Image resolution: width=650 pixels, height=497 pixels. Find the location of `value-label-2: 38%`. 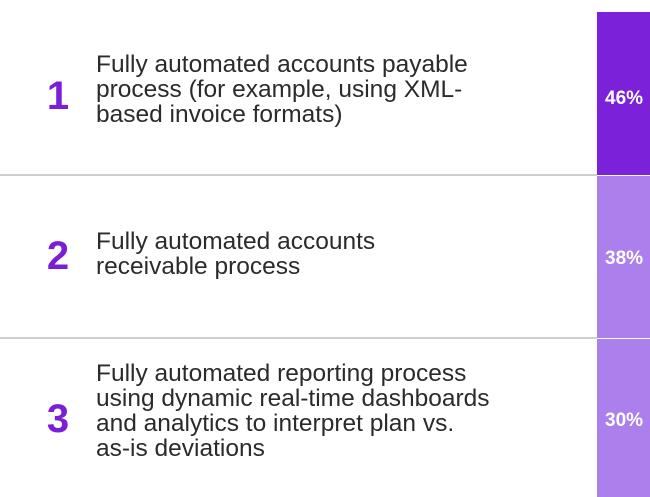

value-label-2: 38% is located at coordinates (624, 258).